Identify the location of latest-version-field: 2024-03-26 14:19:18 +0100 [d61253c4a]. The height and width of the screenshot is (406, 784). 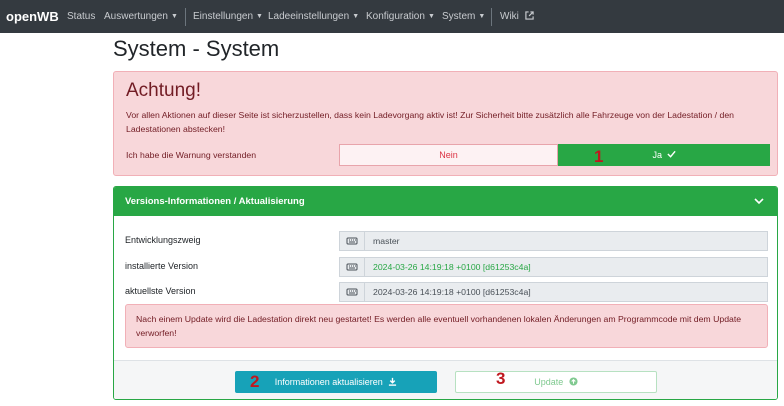
(566, 292).